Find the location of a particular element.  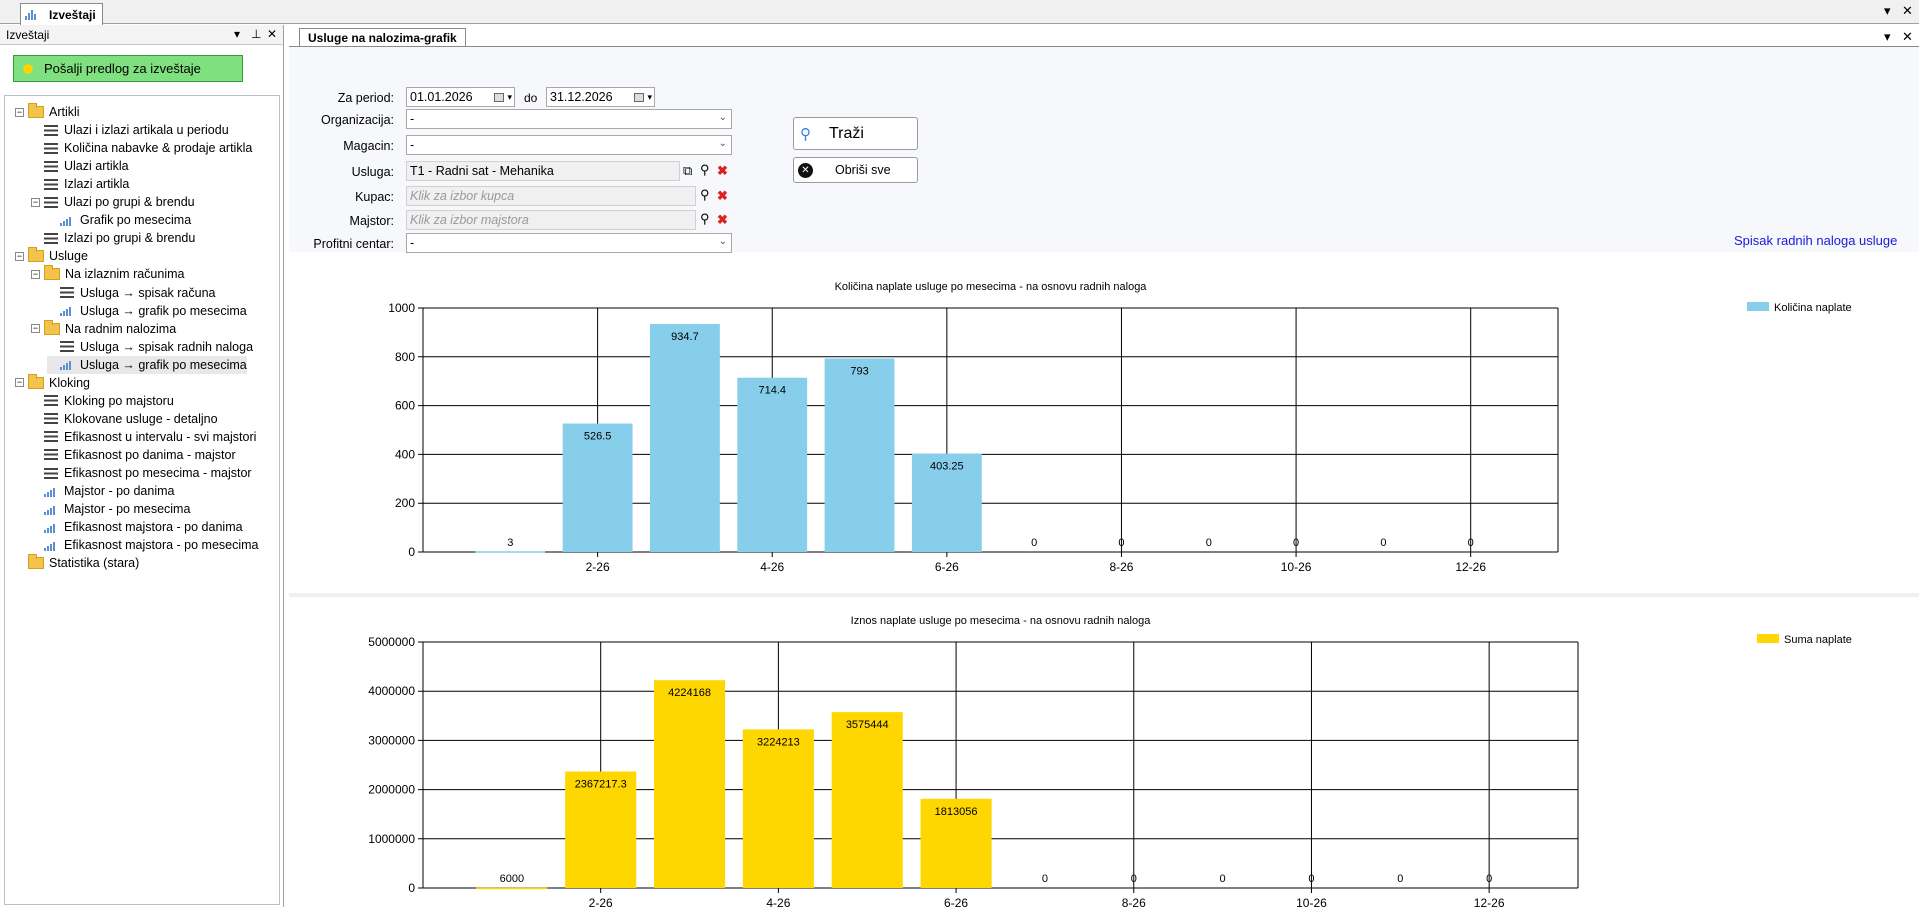

content-dropdown-icon: ▾ is located at coordinates (1887, 37).